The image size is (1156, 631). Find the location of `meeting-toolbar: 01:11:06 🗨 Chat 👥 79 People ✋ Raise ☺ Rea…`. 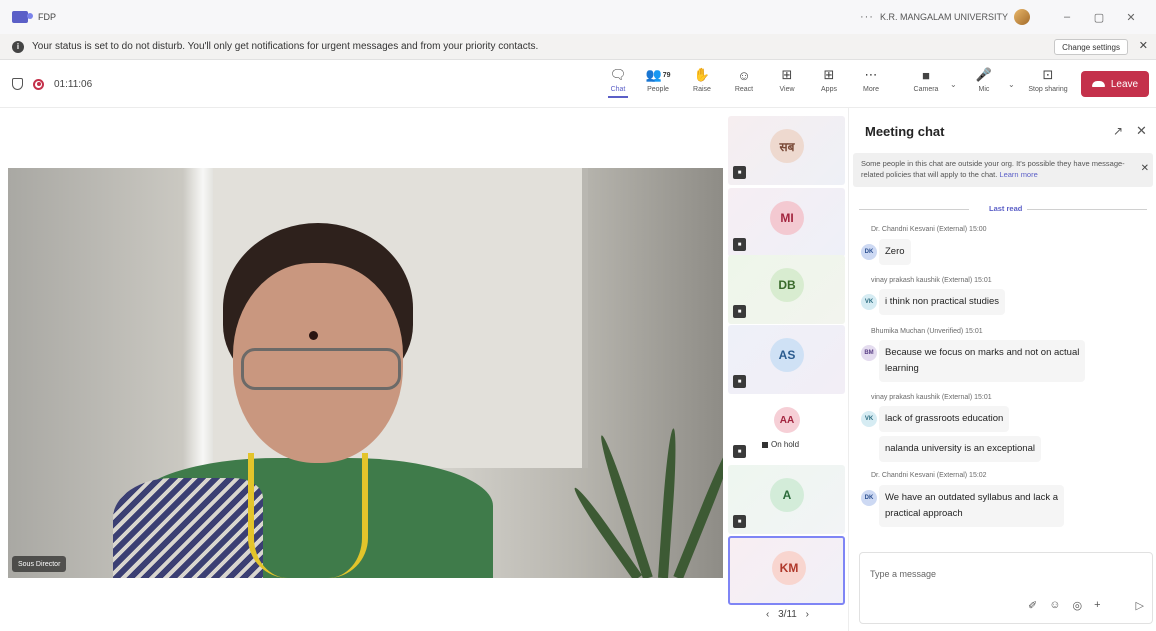

meeting-toolbar: 01:11:06 🗨 Chat 👥 79 People ✋ Raise ☺ Rea… is located at coordinates (578, 84).